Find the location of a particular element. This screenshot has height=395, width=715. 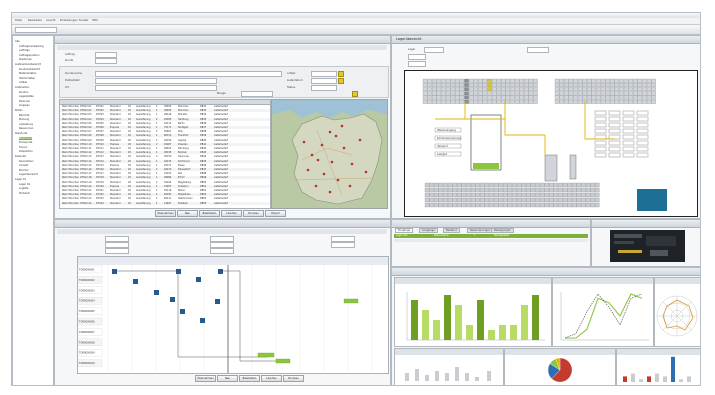

tree-item: Cockpit is located at coordinates (23, 165).